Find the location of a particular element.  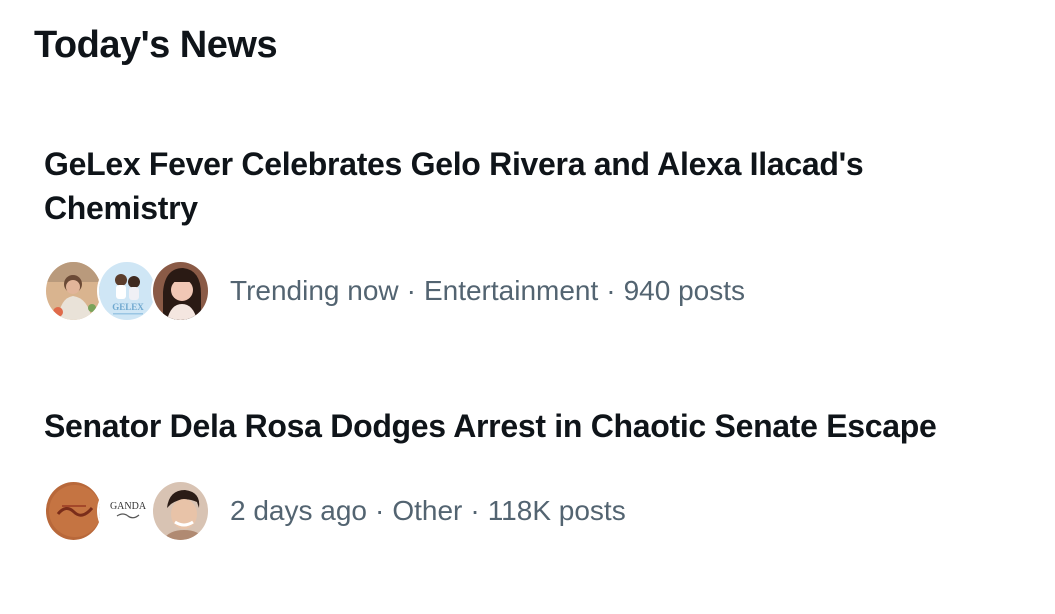

news-meta-text: Trending now · Entertainment · 940 posts is located at coordinates (487, 291).